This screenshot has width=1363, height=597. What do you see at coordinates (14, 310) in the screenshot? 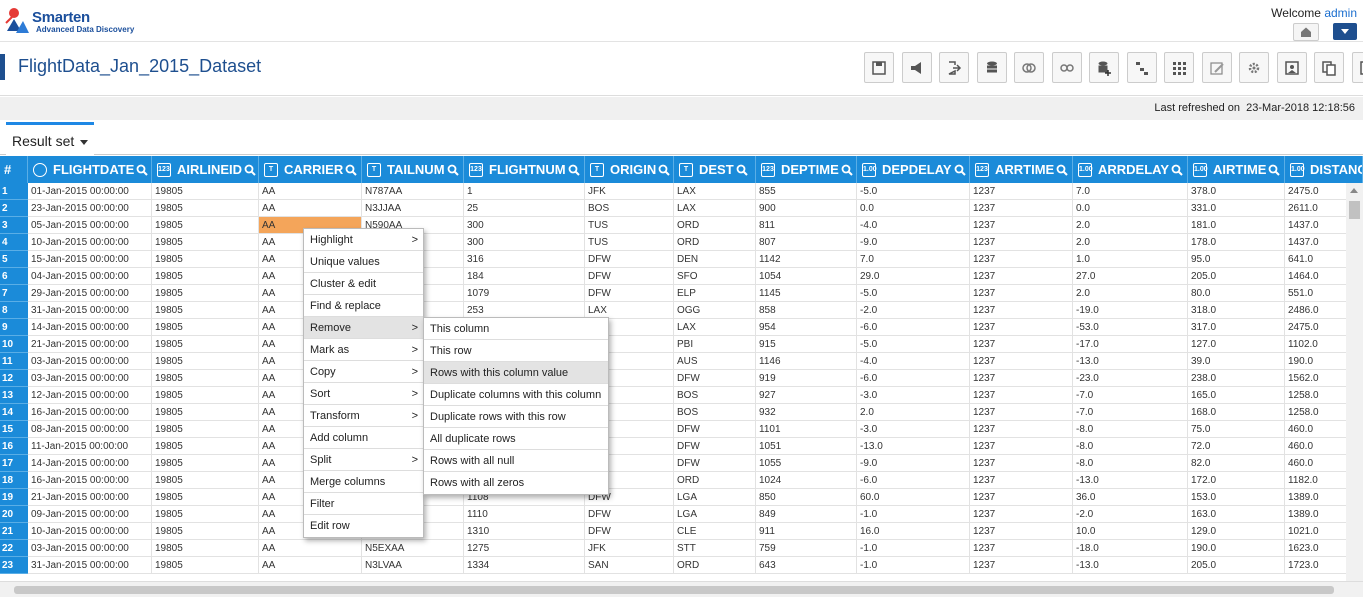
I see `row-number: 8` at bounding box center [14, 310].